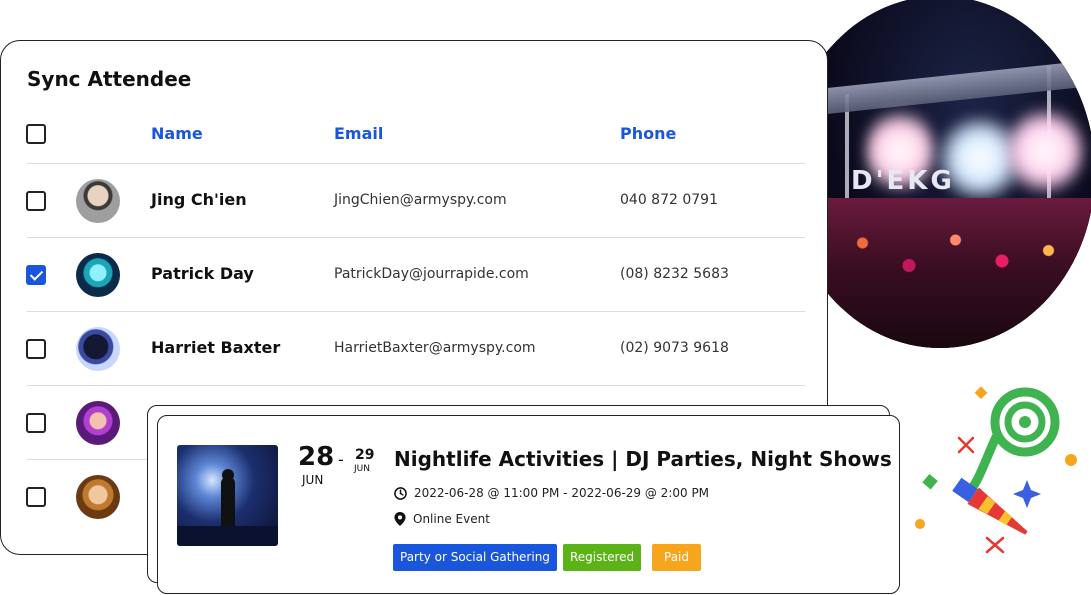 The height and width of the screenshot is (595, 1091). Describe the element at coordinates (400, 519) in the screenshot. I see `map-pin-icon` at that location.